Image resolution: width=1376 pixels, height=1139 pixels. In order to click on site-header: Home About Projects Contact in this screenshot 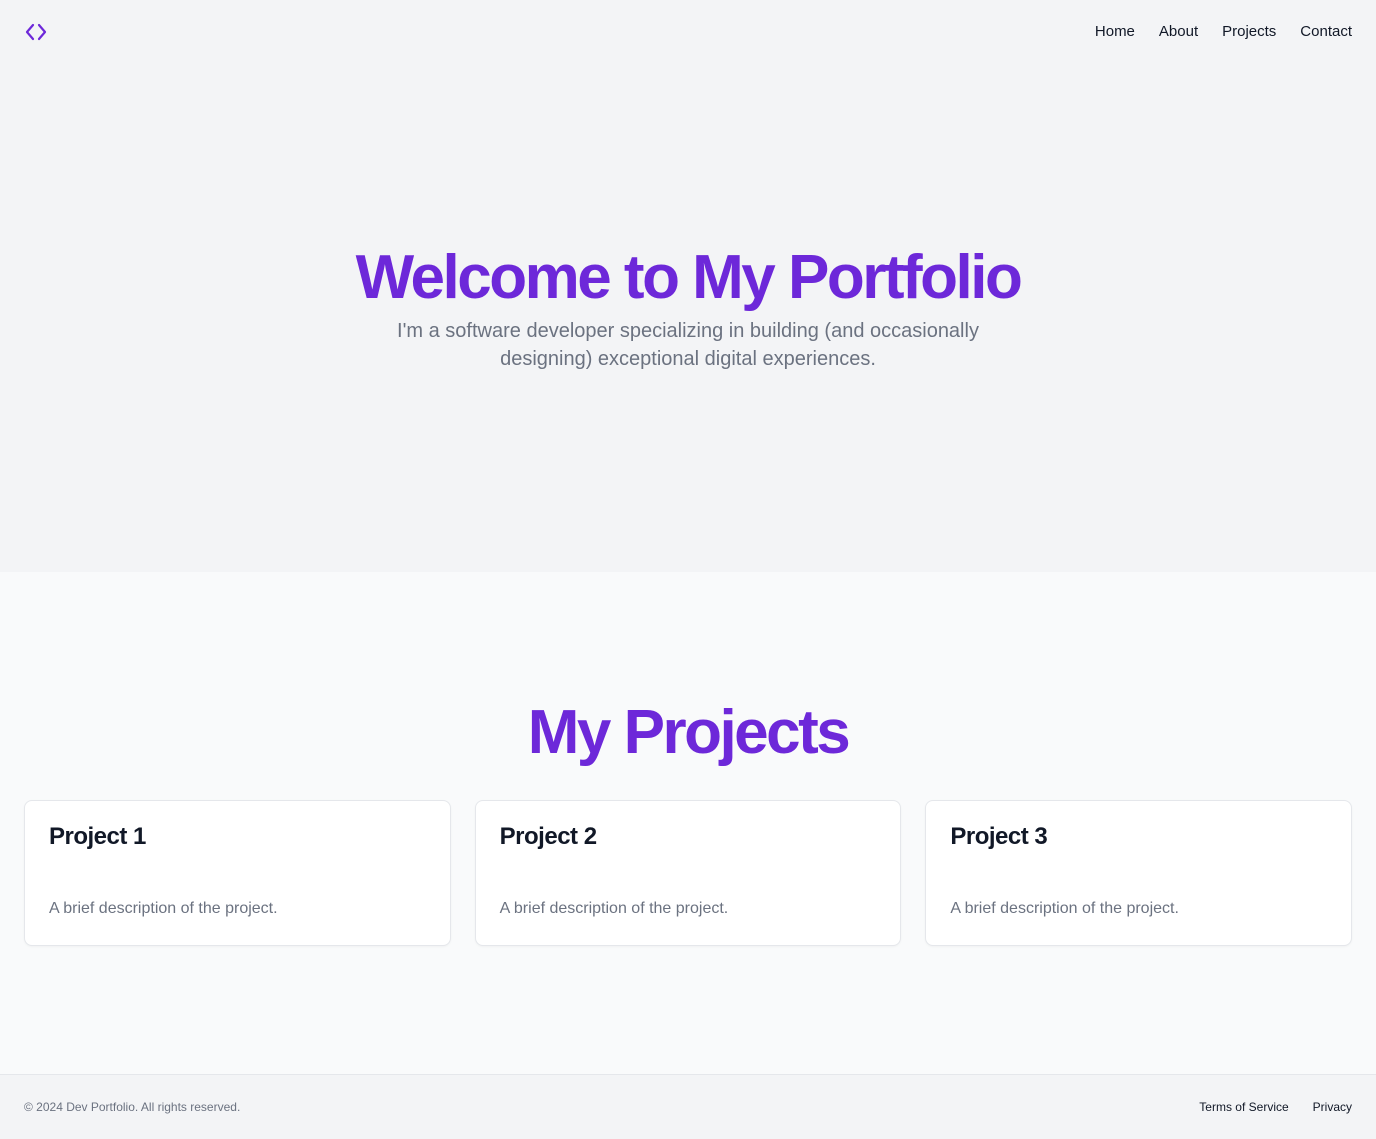, I will do `click(688, 32)`.